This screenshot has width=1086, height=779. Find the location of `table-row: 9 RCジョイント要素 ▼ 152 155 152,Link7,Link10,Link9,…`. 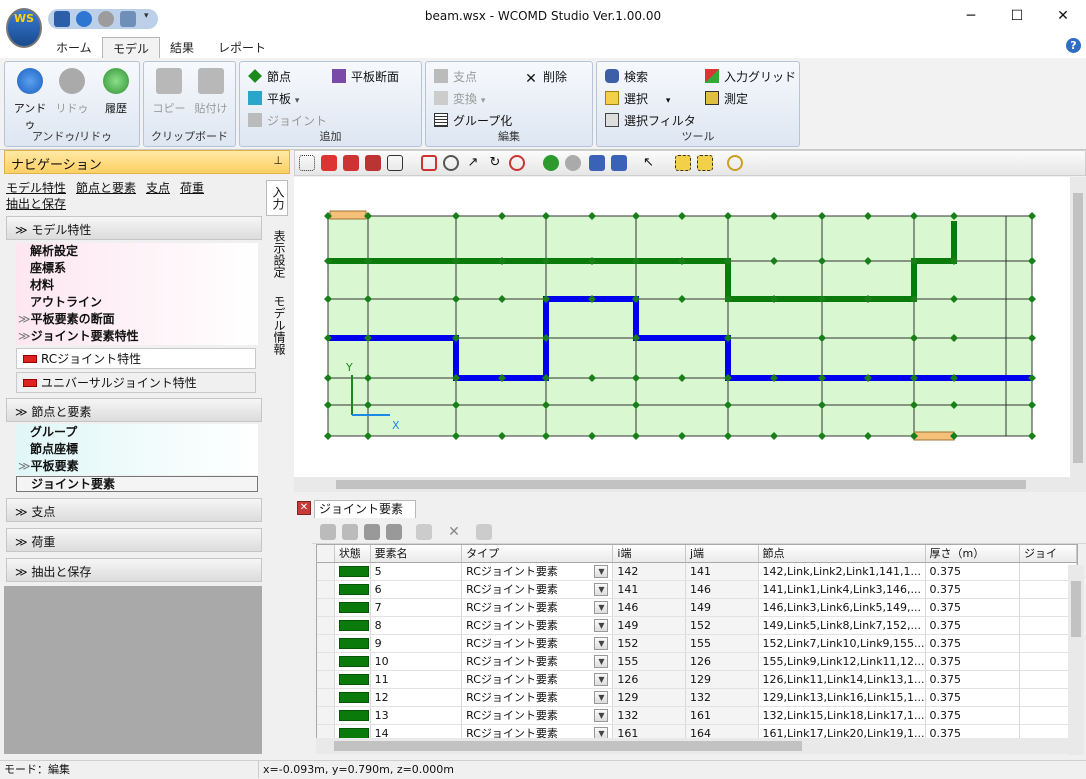

table-row: 9 RCジョイント要素 ▼ 152 155 152,Link7,Link10,Link9,… is located at coordinates (697, 643).